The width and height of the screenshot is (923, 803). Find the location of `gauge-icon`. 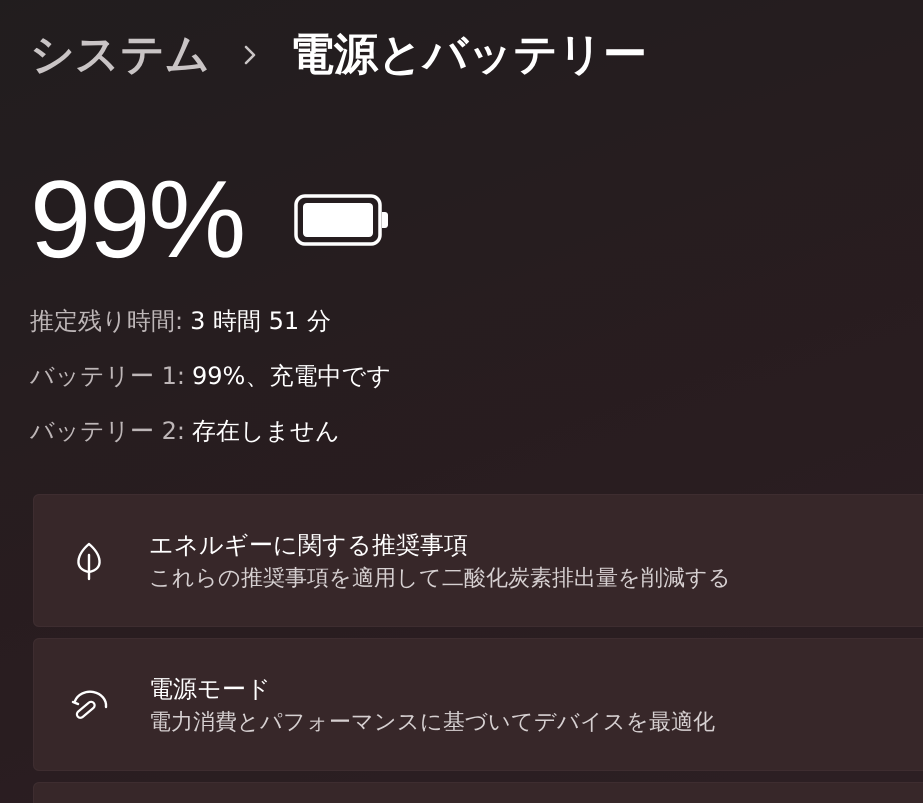

gauge-icon is located at coordinates (89, 705).